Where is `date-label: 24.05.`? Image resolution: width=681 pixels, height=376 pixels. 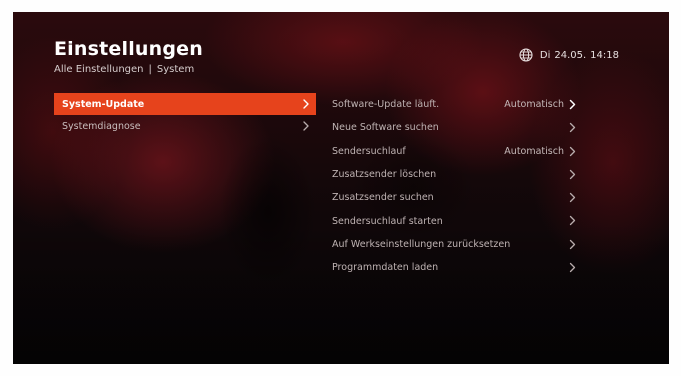
date-label: 24.05. is located at coordinates (570, 55).